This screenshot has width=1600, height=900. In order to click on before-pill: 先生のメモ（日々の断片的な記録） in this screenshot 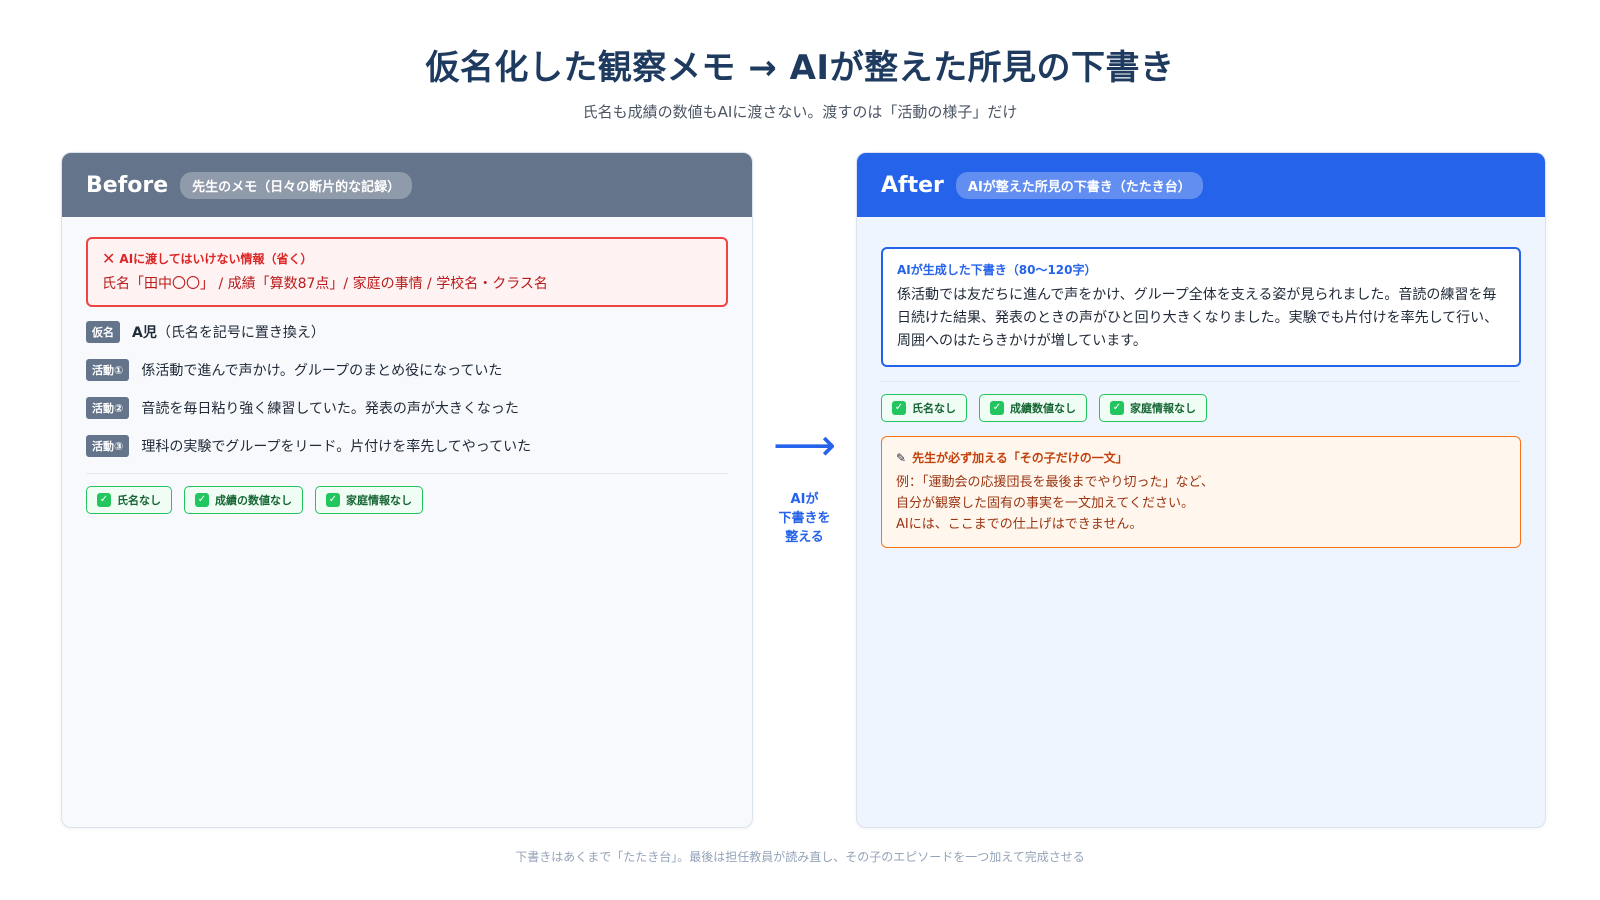, I will do `click(296, 185)`.